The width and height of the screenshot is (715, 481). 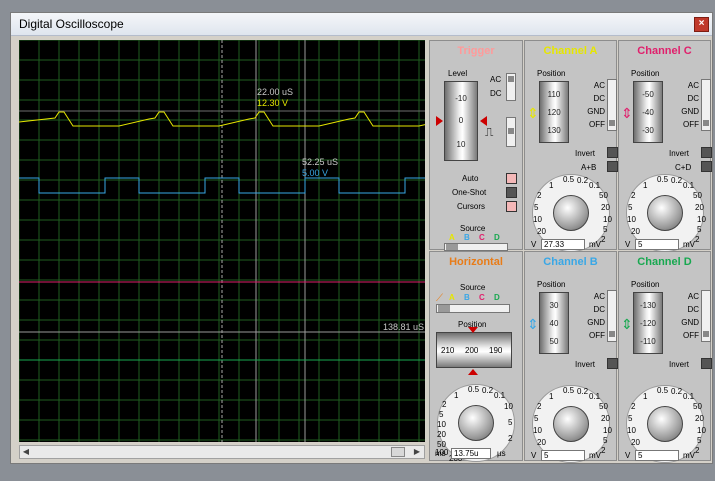 I want to click on position-tick: 30, so click(x=554, y=305).